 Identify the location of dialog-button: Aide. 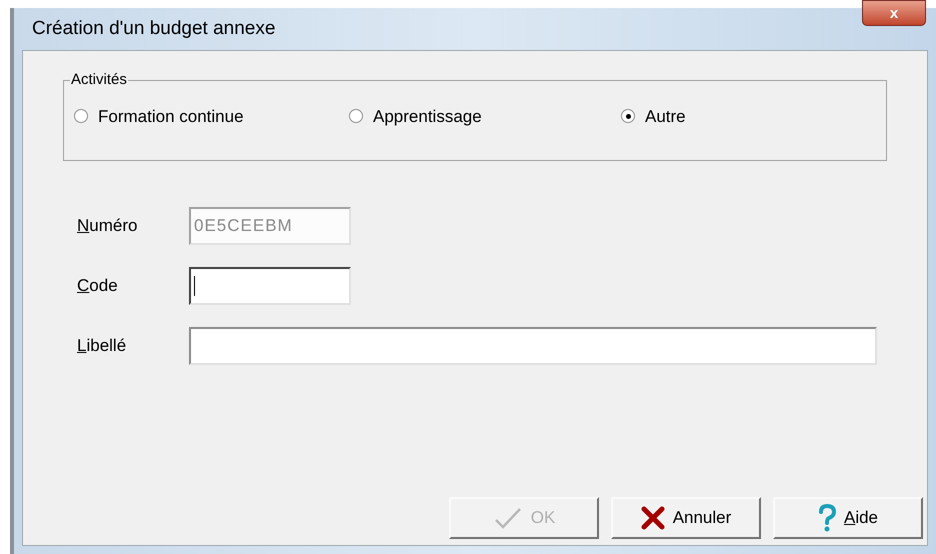
(848, 518).